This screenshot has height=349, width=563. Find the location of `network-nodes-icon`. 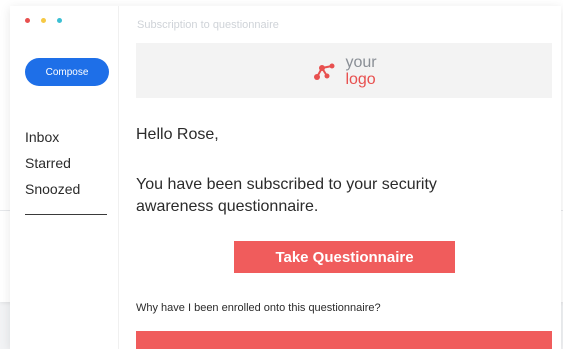

network-nodes-icon is located at coordinates (324, 71).